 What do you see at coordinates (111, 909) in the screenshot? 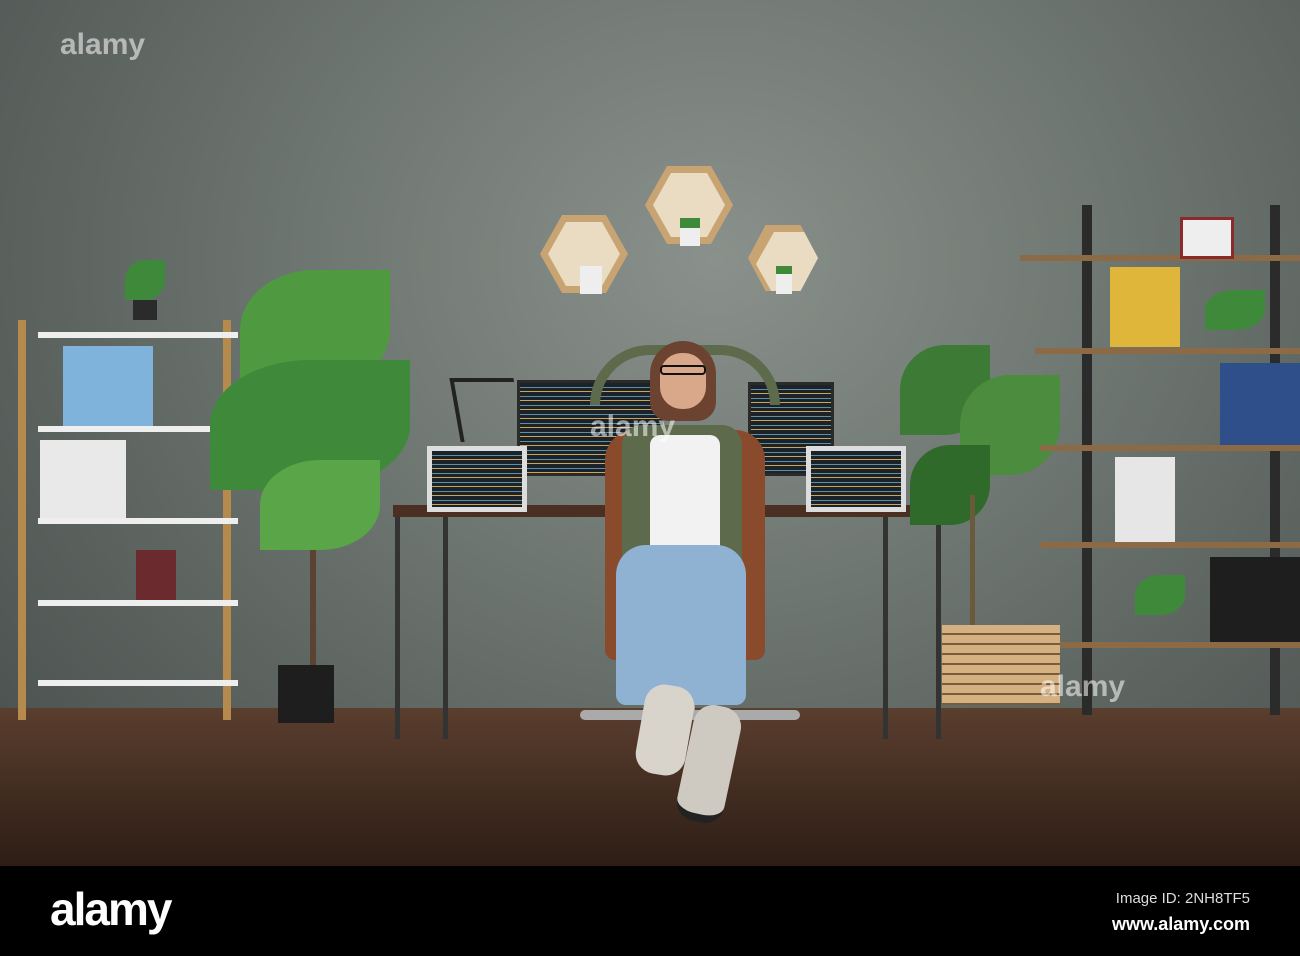
I see `alamy-logo: alamy` at bounding box center [111, 909].